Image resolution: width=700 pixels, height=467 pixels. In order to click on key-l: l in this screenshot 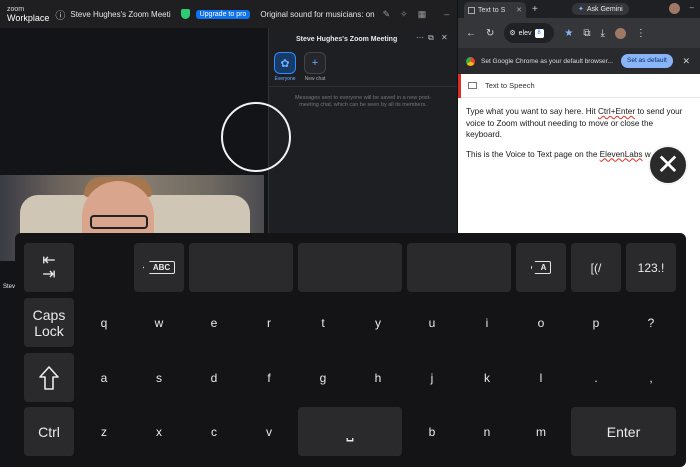, I will do `click(541, 377)`.